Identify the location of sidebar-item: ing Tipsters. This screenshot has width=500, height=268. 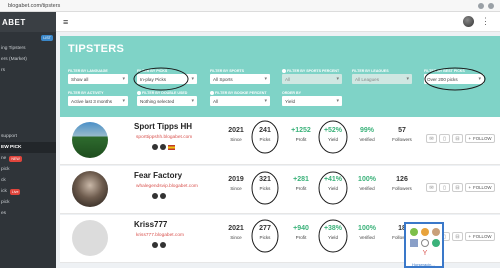
(28, 48).